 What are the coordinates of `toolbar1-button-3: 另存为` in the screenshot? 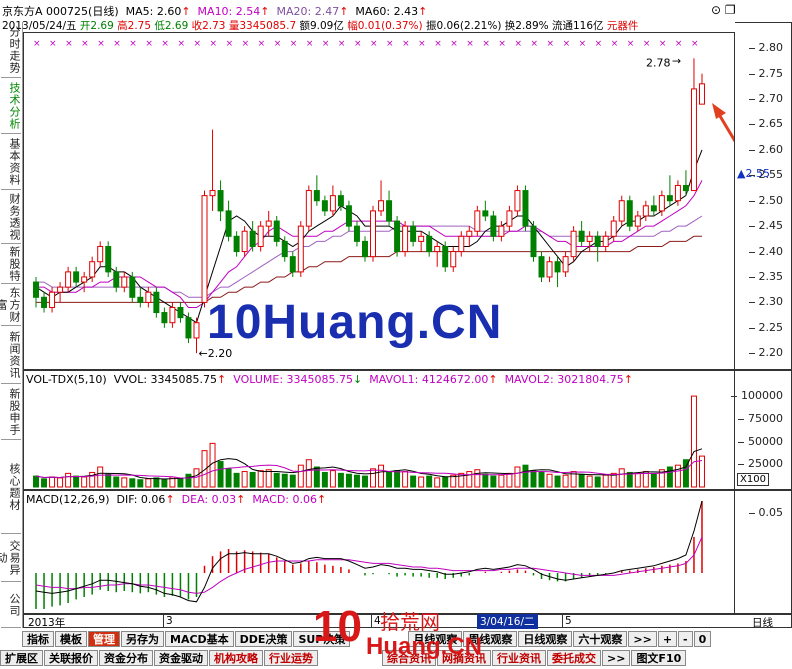 It's located at (142, 639).